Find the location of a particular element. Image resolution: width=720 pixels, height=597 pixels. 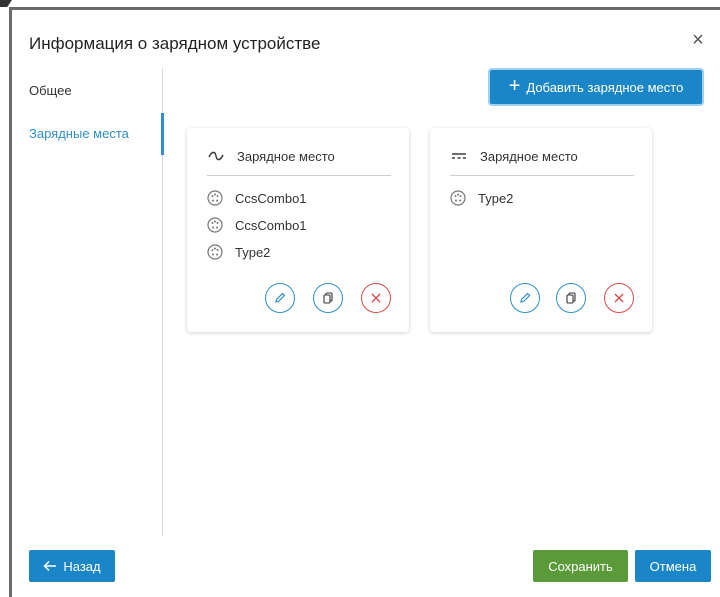

plus-icon: + is located at coordinates (514, 86).